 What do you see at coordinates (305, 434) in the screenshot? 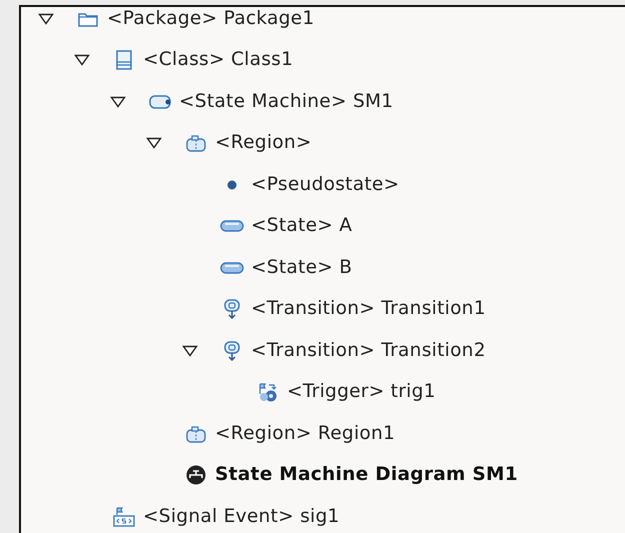
I see `tree-item: <Region> Region1` at bounding box center [305, 434].